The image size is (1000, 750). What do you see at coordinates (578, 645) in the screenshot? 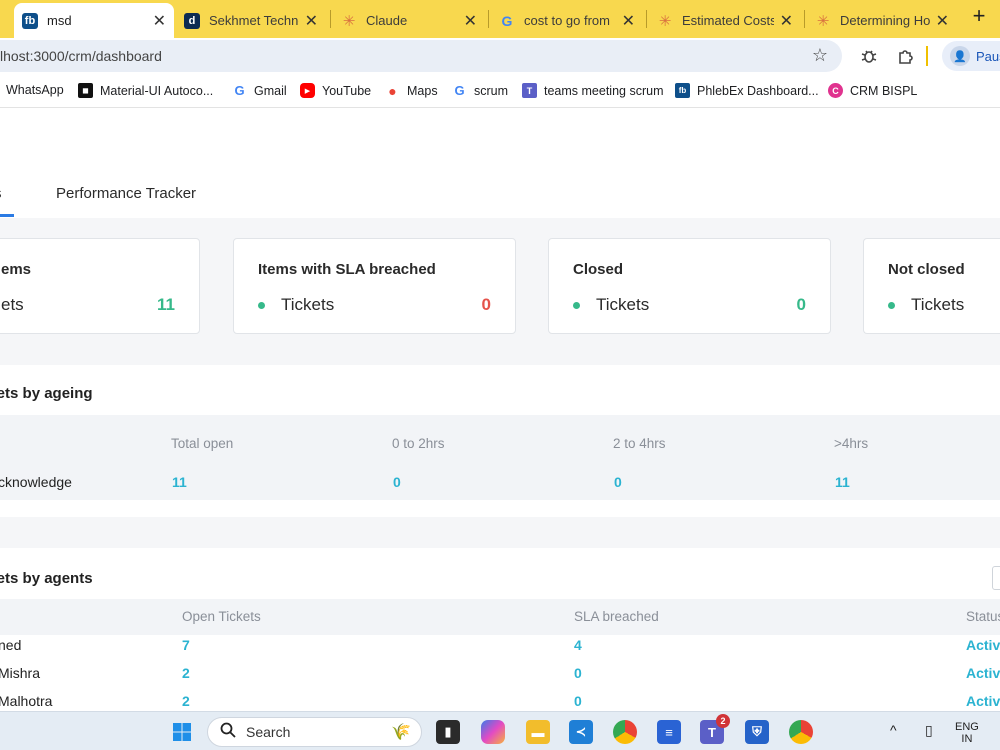
I see `agent-sla-breached: 4` at bounding box center [578, 645].